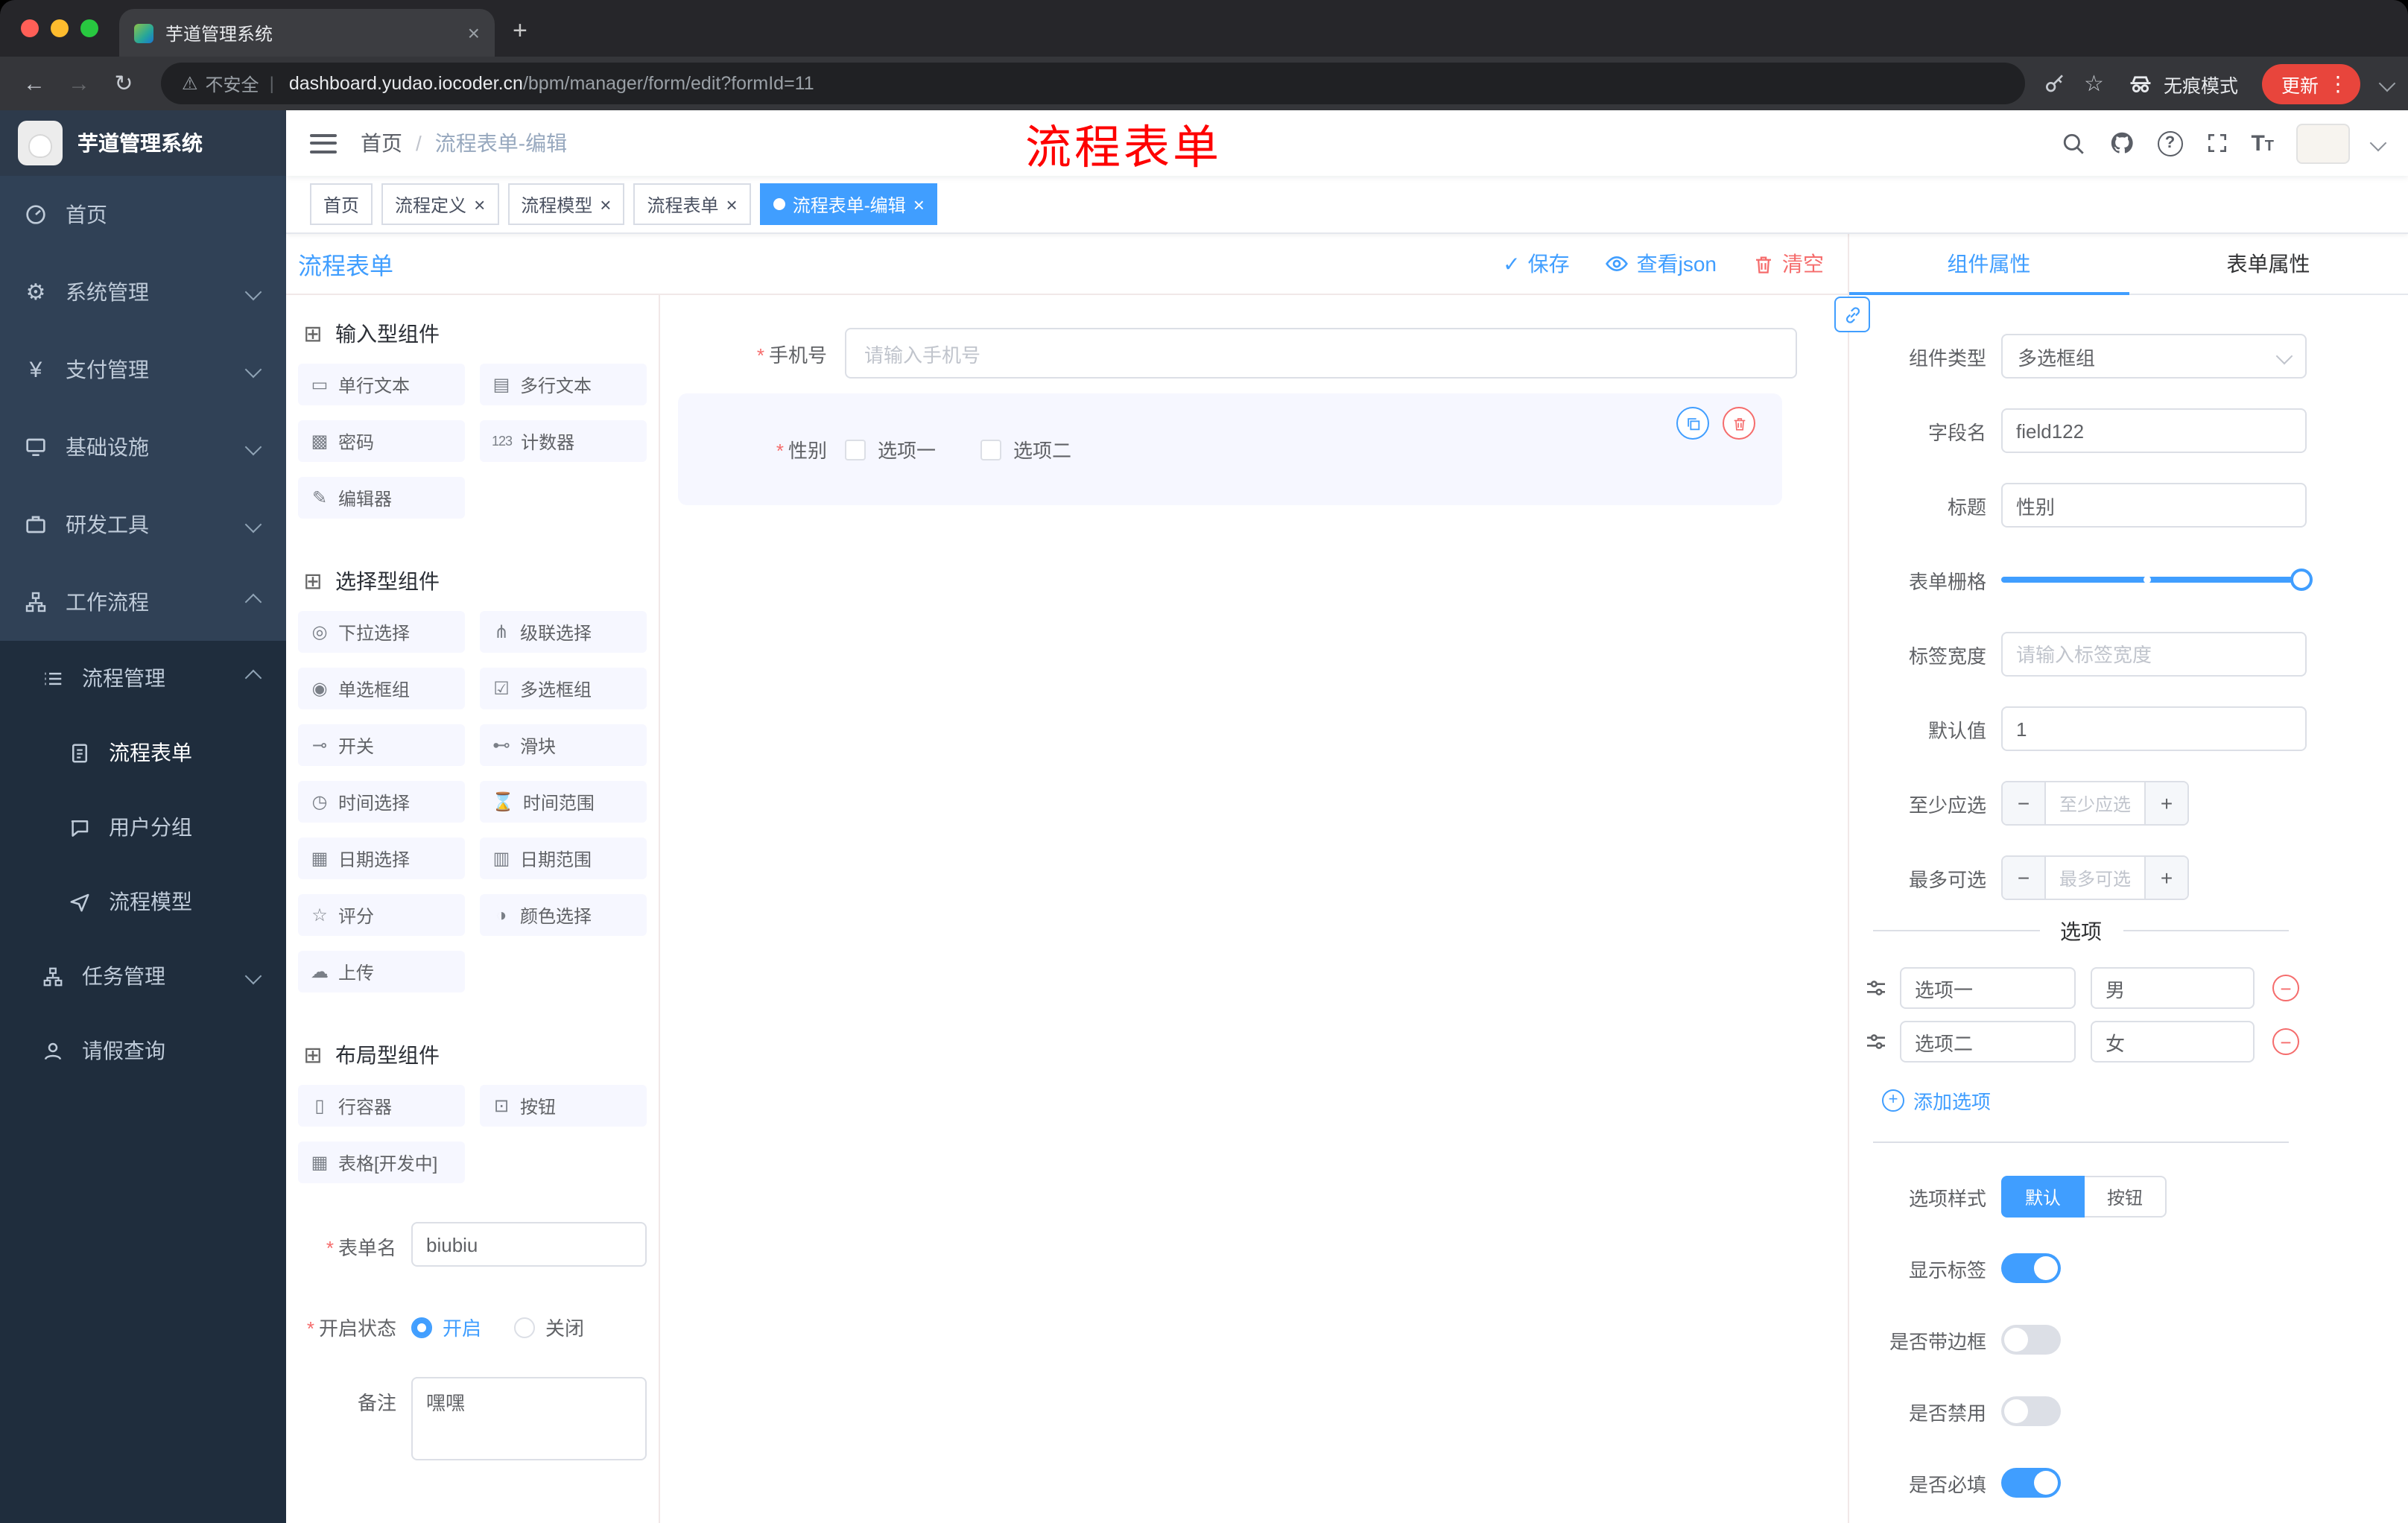 The height and width of the screenshot is (1523, 2408). Describe the element at coordinates (381, 915) in the screenshot. I see `palette-component-chip: ☆ 评分` at that location.